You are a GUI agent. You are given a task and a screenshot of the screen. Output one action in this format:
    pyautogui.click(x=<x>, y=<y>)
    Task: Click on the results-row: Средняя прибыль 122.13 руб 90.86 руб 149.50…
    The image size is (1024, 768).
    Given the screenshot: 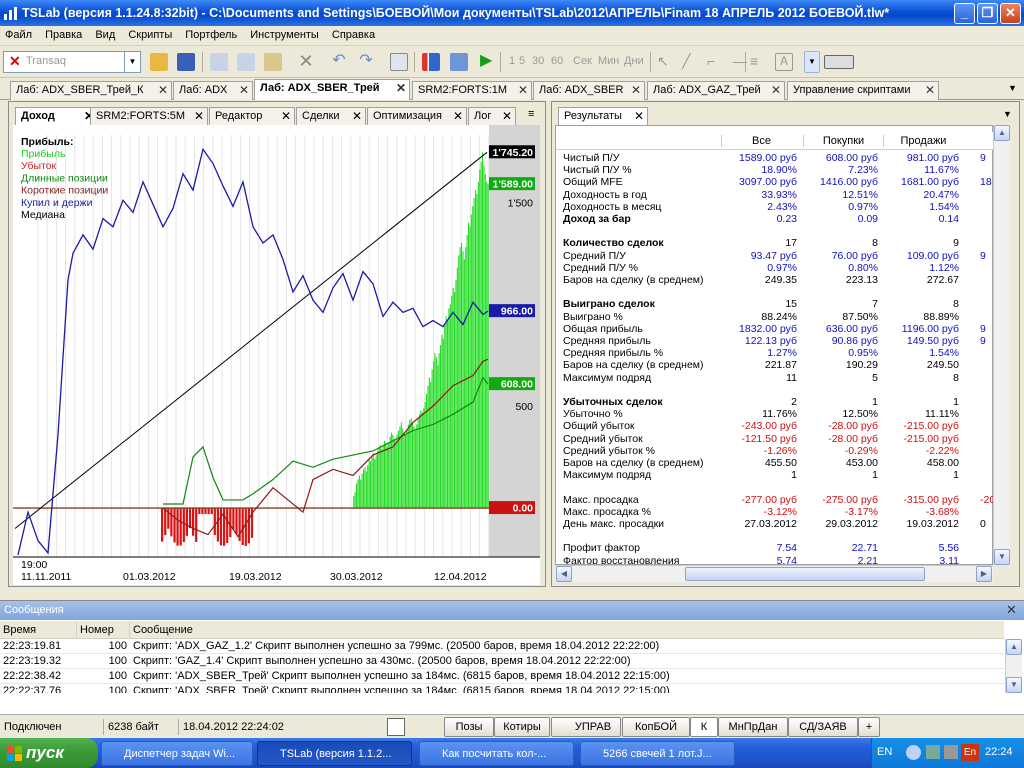 What is the action you would take?
    pyautogui.click(x=774, y=341)
    